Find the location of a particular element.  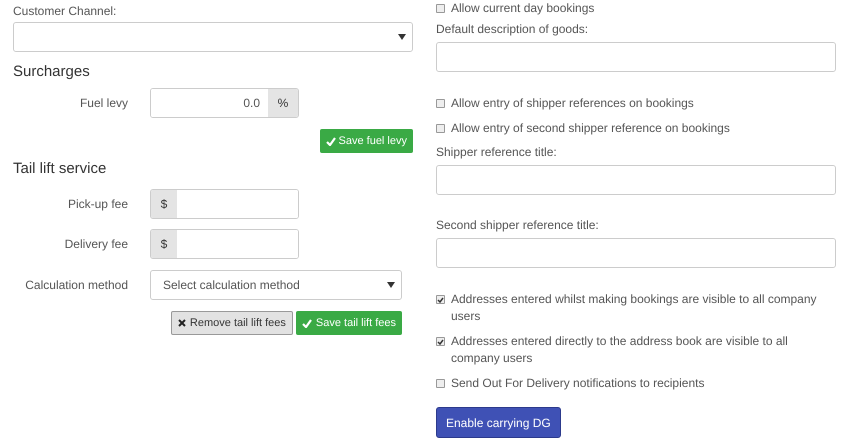

field-label: Fuel levy is located at coordinates (103, 103).